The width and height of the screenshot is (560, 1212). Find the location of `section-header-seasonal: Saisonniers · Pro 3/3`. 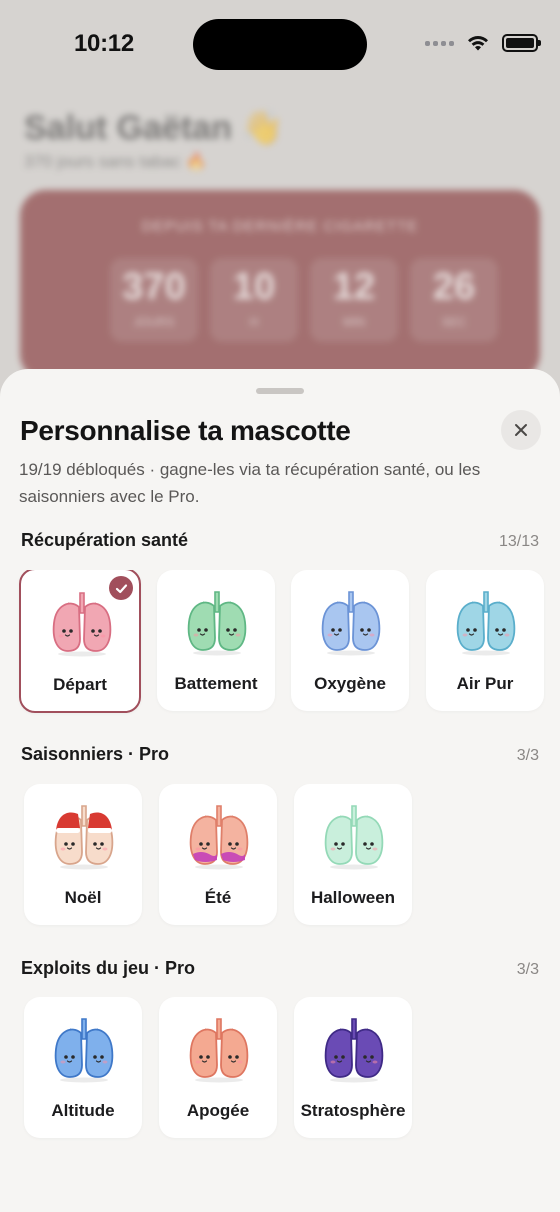

section-header-seasonal: Saisonniers · Pro 3/3 is located at coordinates (280, 754).